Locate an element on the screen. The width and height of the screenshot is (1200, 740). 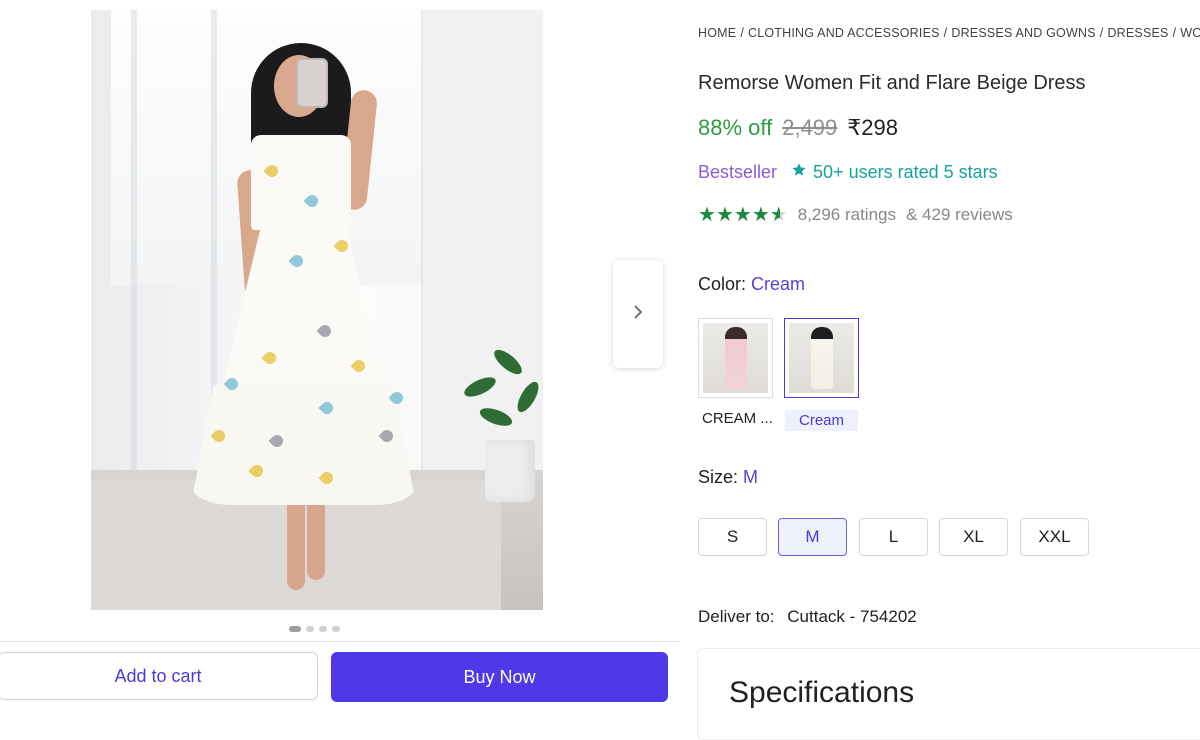
color-swatch-cream is located at coordinates (821, 358).